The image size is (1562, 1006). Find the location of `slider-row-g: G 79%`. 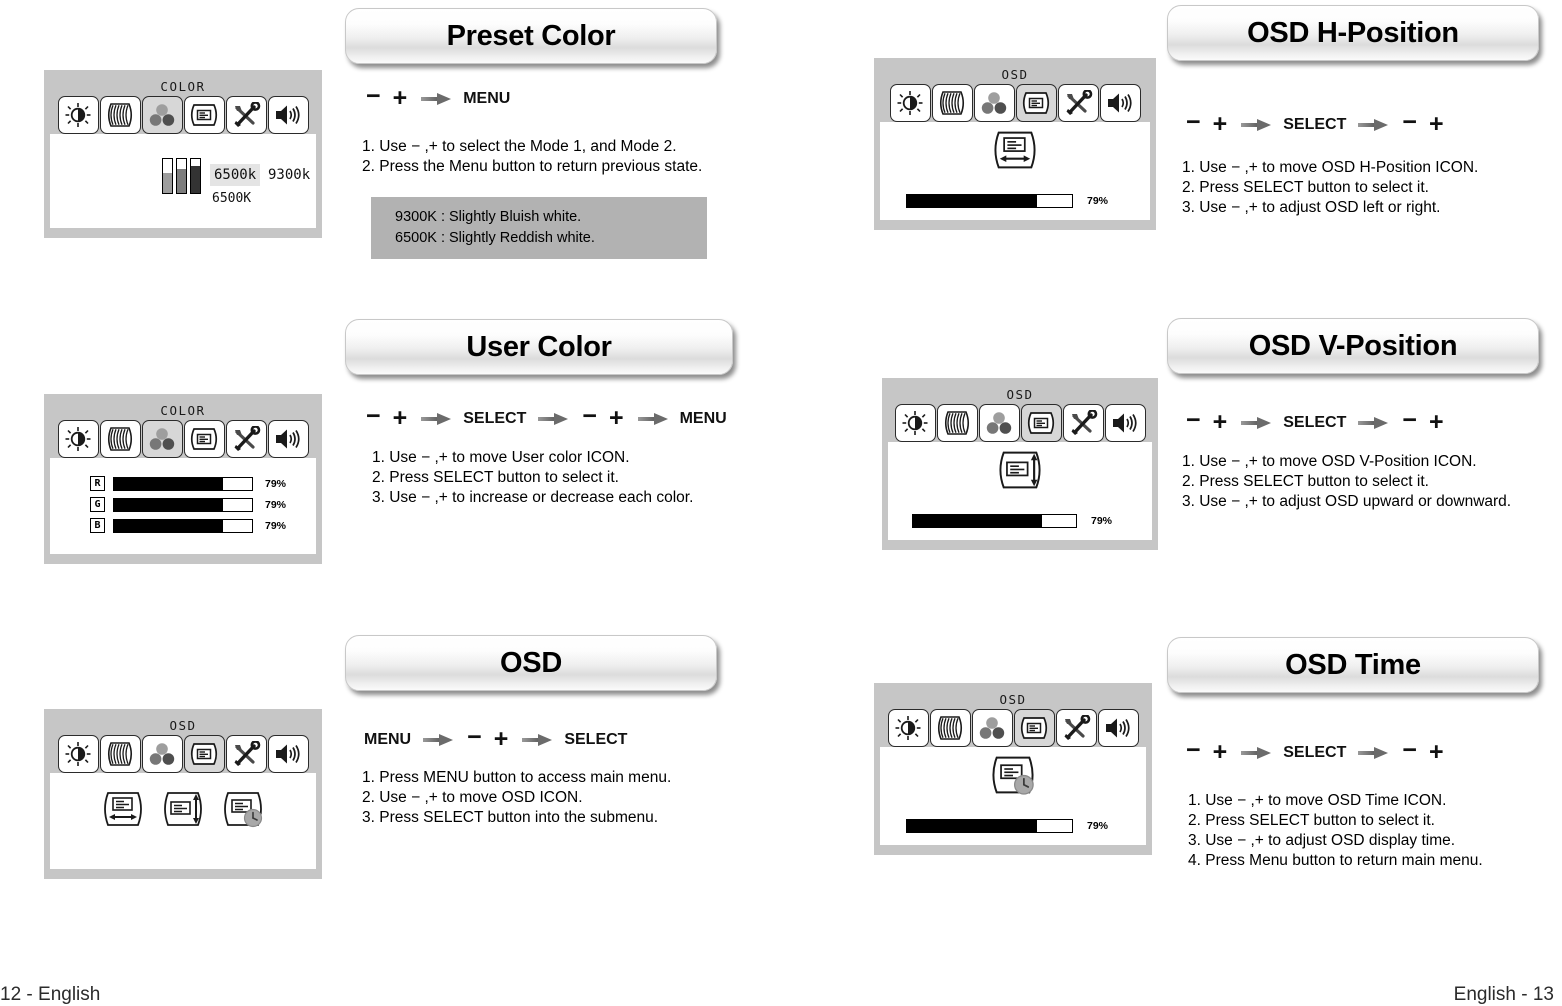

slider-row-g: G 79% is located at coordinates (203, 504).